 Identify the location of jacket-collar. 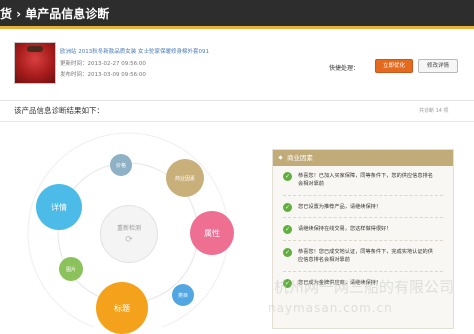
(35, 49).